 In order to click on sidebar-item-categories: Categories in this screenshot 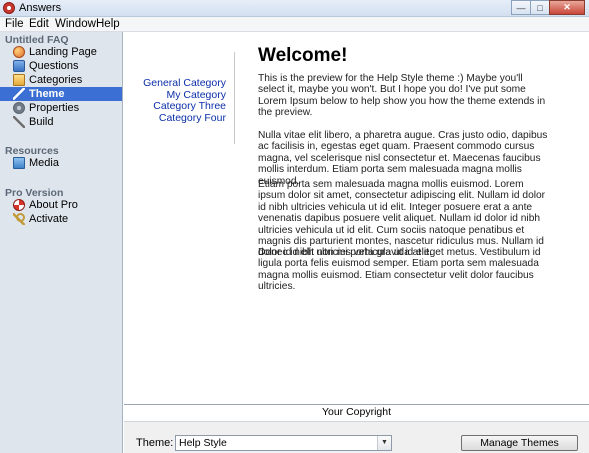, I will do `click(61, 80)`.